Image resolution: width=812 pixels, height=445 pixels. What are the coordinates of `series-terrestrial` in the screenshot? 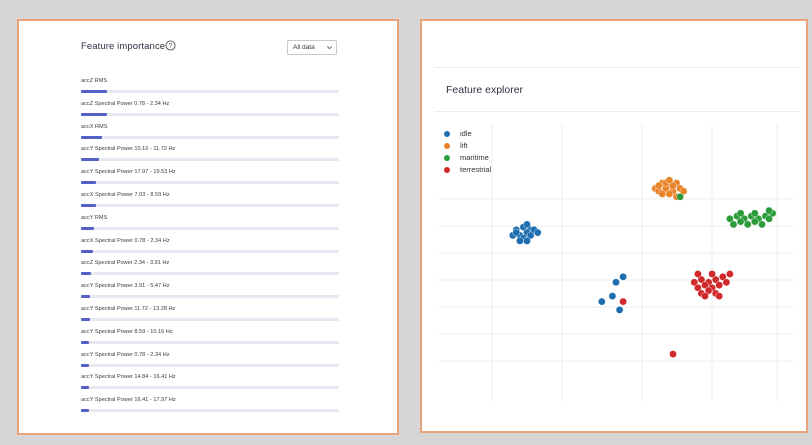 It's located at (676, 314).